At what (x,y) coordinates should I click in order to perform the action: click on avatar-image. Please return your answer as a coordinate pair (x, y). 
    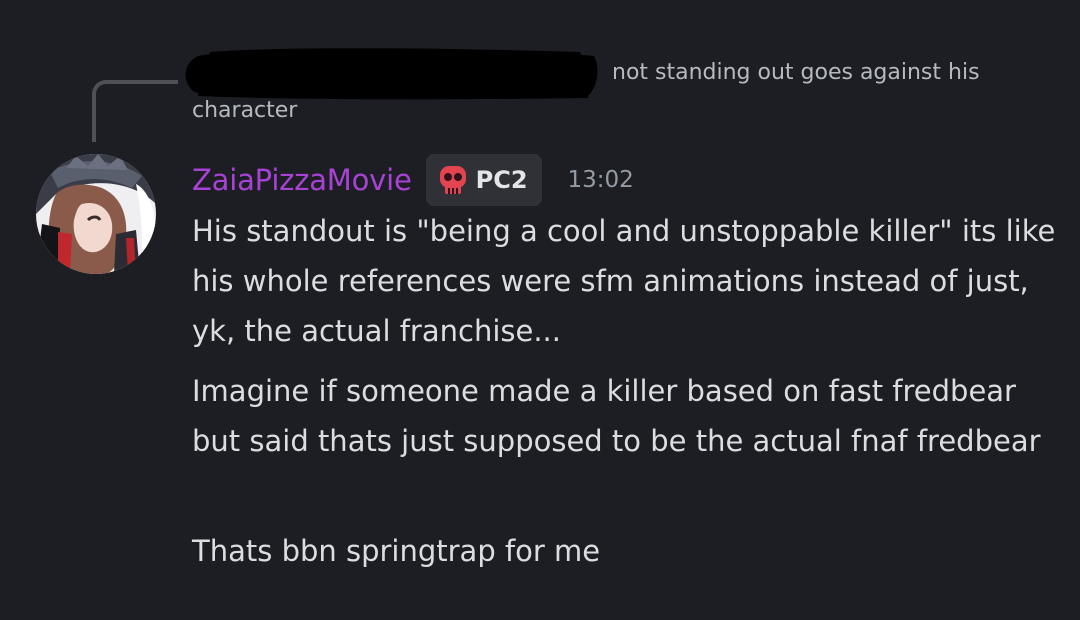
    Looking at the image, I should click on (96, 214).